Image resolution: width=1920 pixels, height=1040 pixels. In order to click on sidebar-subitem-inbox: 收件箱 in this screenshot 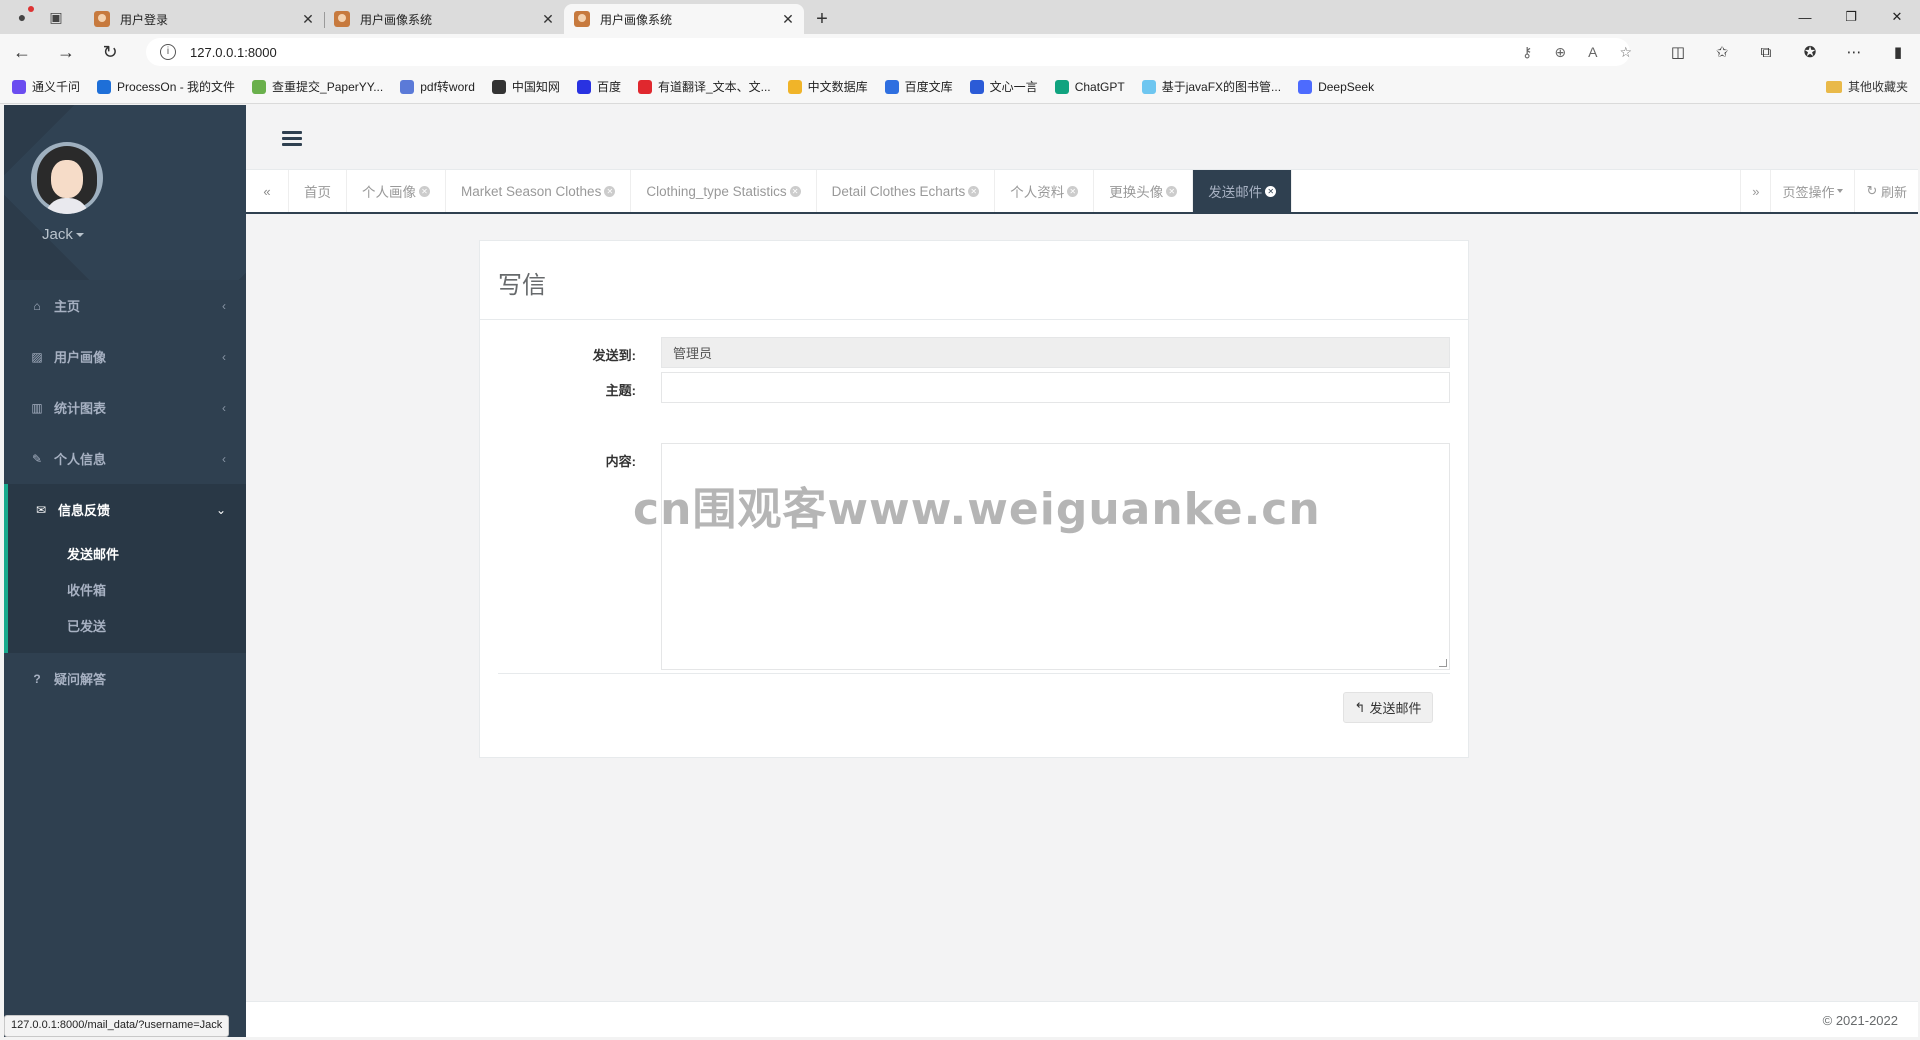, I will do `click(127, 589)`.